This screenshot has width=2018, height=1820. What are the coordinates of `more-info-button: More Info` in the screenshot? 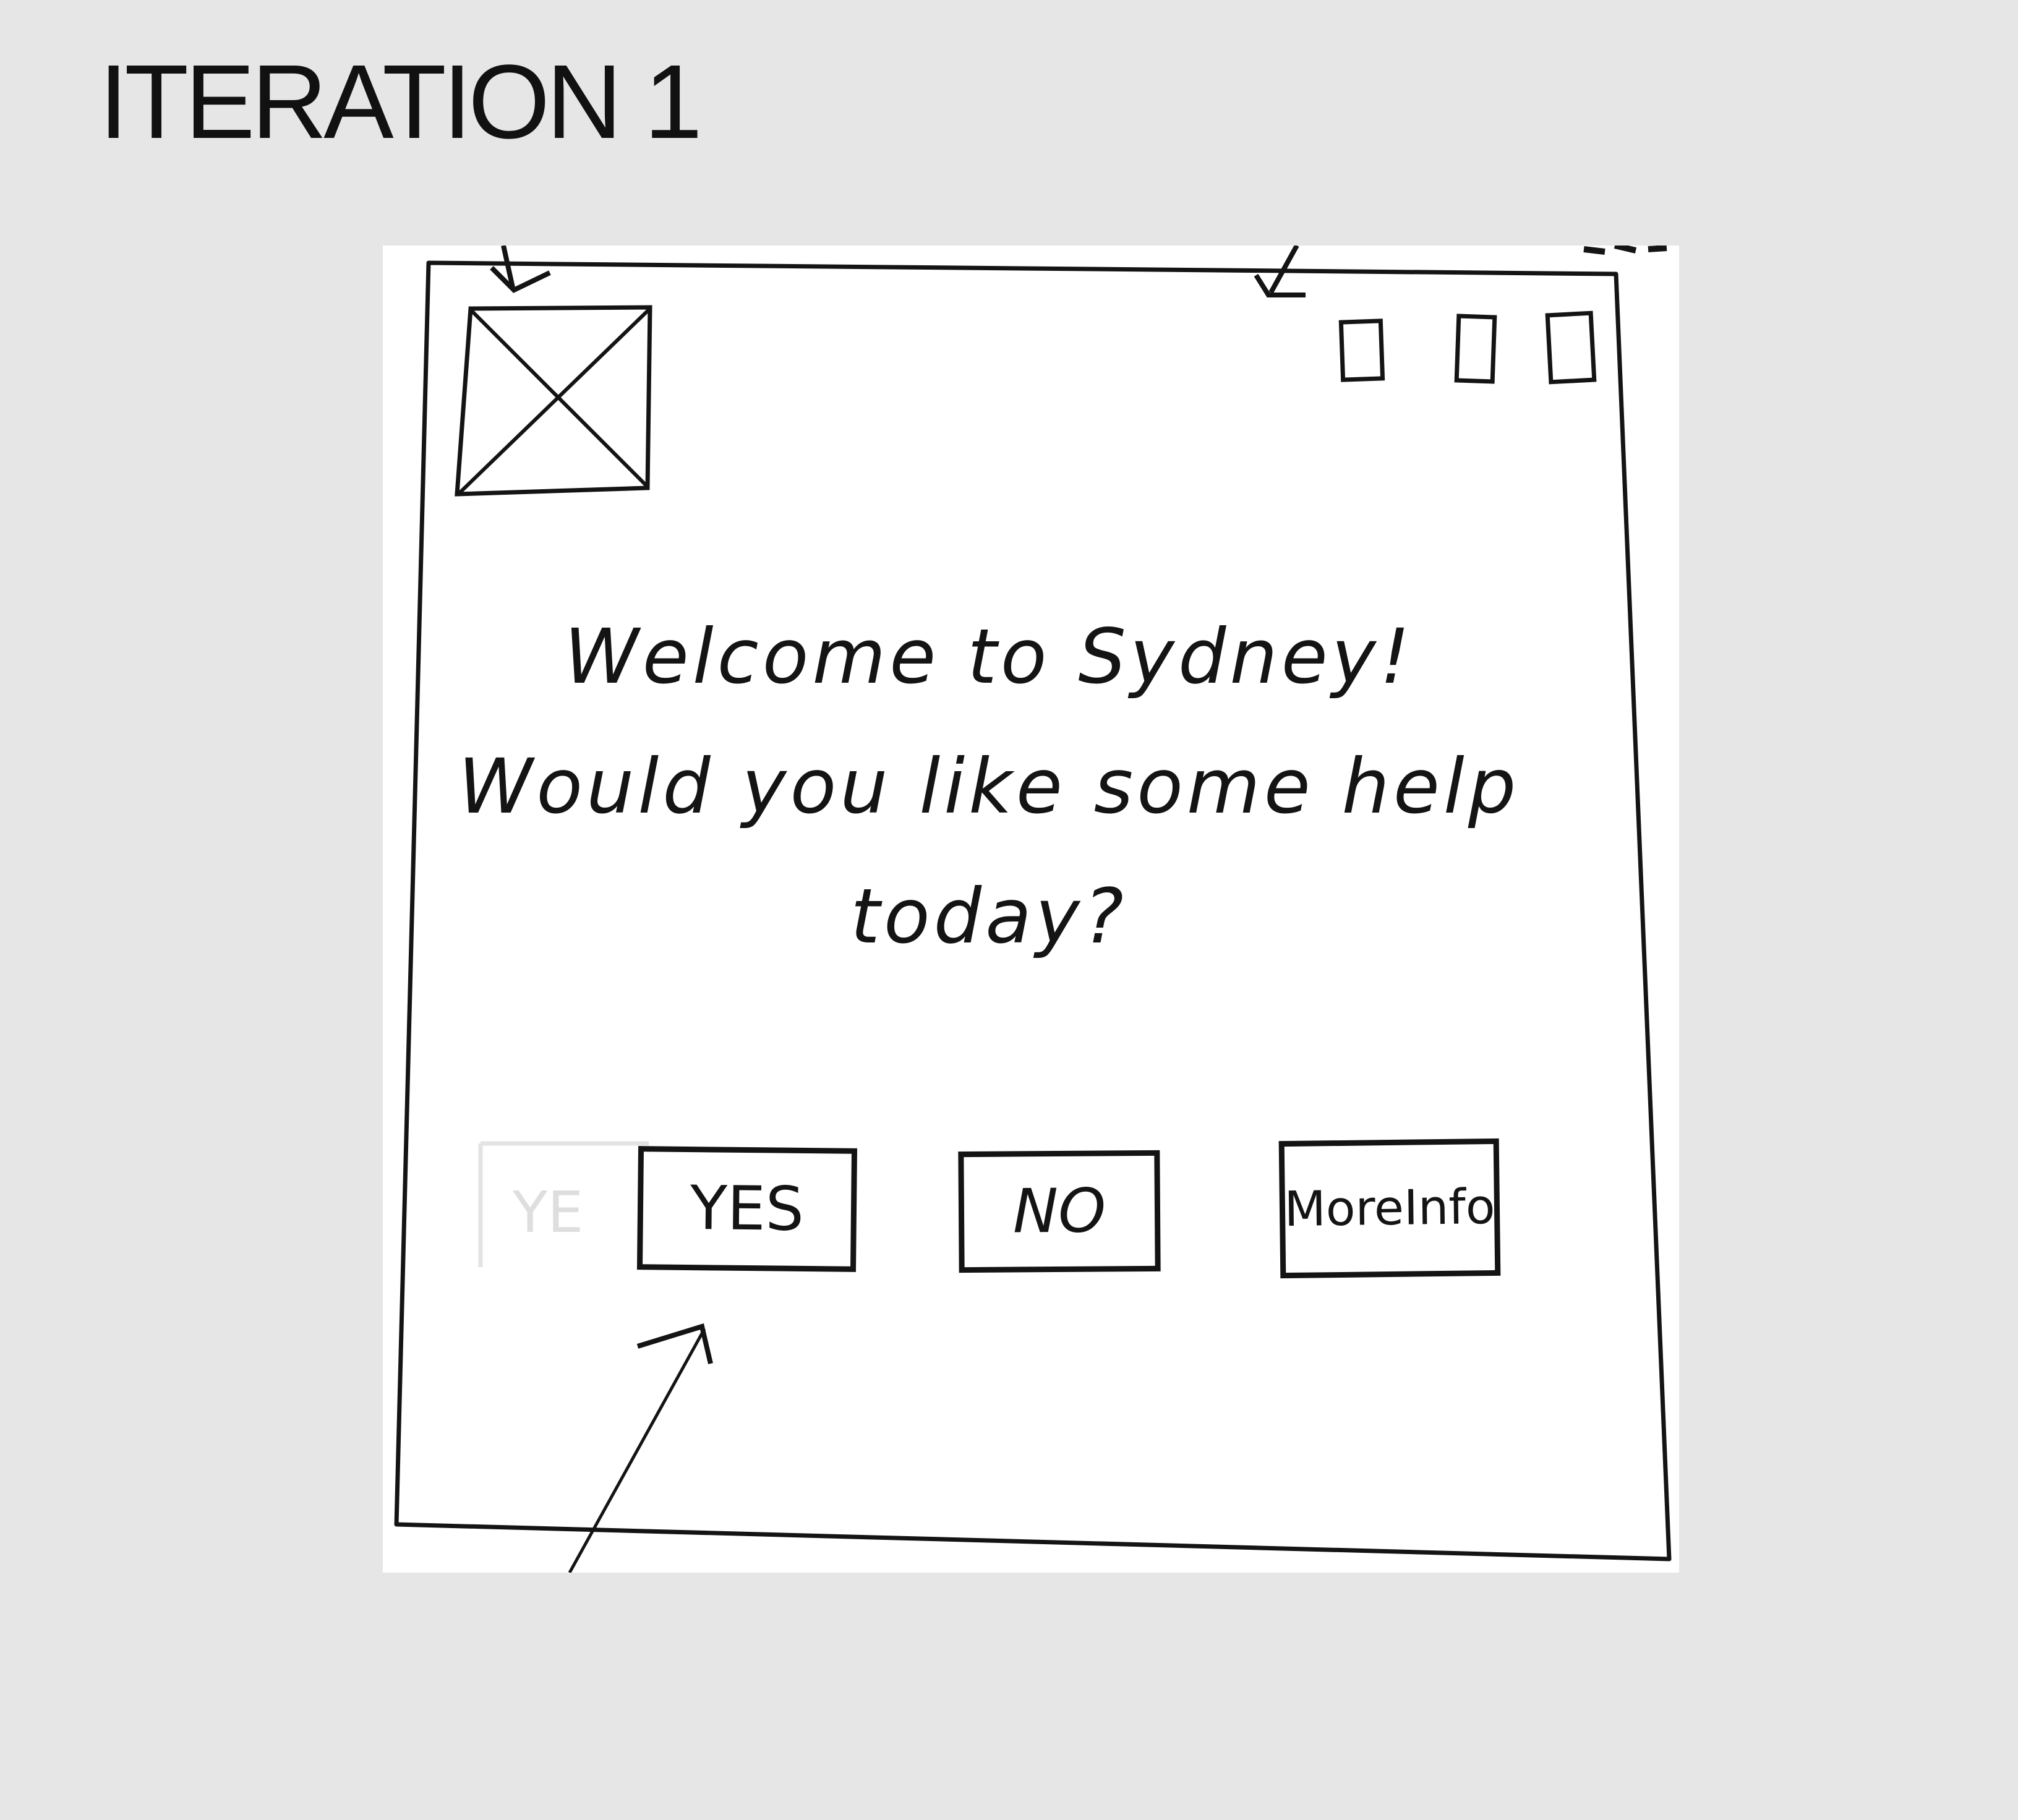 It's located at (1389, 1208).